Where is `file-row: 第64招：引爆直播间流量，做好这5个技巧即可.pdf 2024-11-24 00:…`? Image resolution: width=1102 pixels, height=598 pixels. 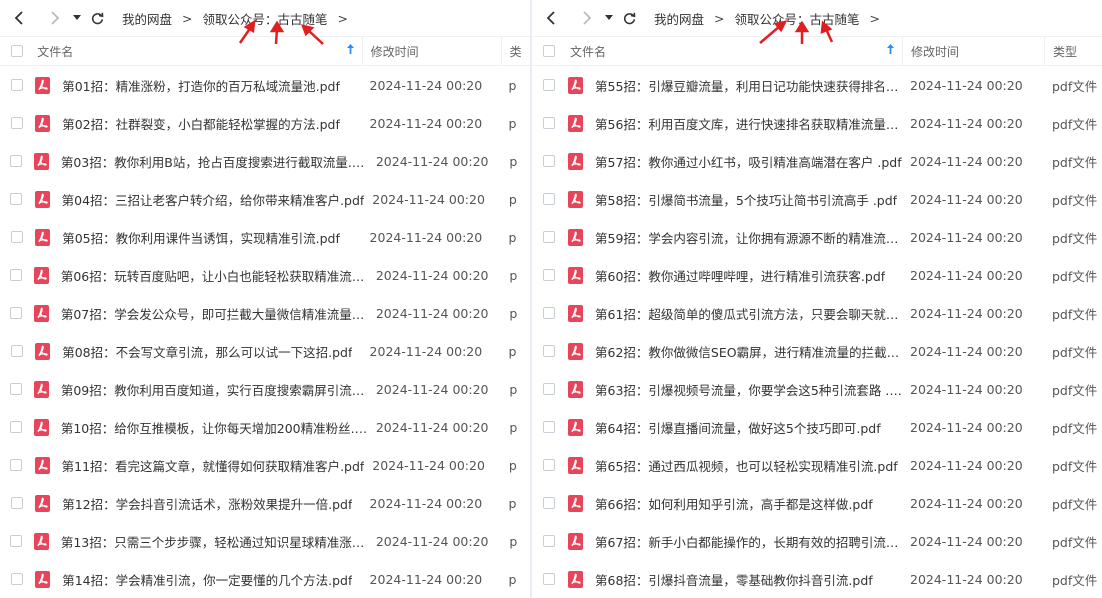
file-row: 第64招：引爆直播间流量，做好这5个技巧即可.pdf 2024-11-24 00:… is located at coordinates (817, 427).